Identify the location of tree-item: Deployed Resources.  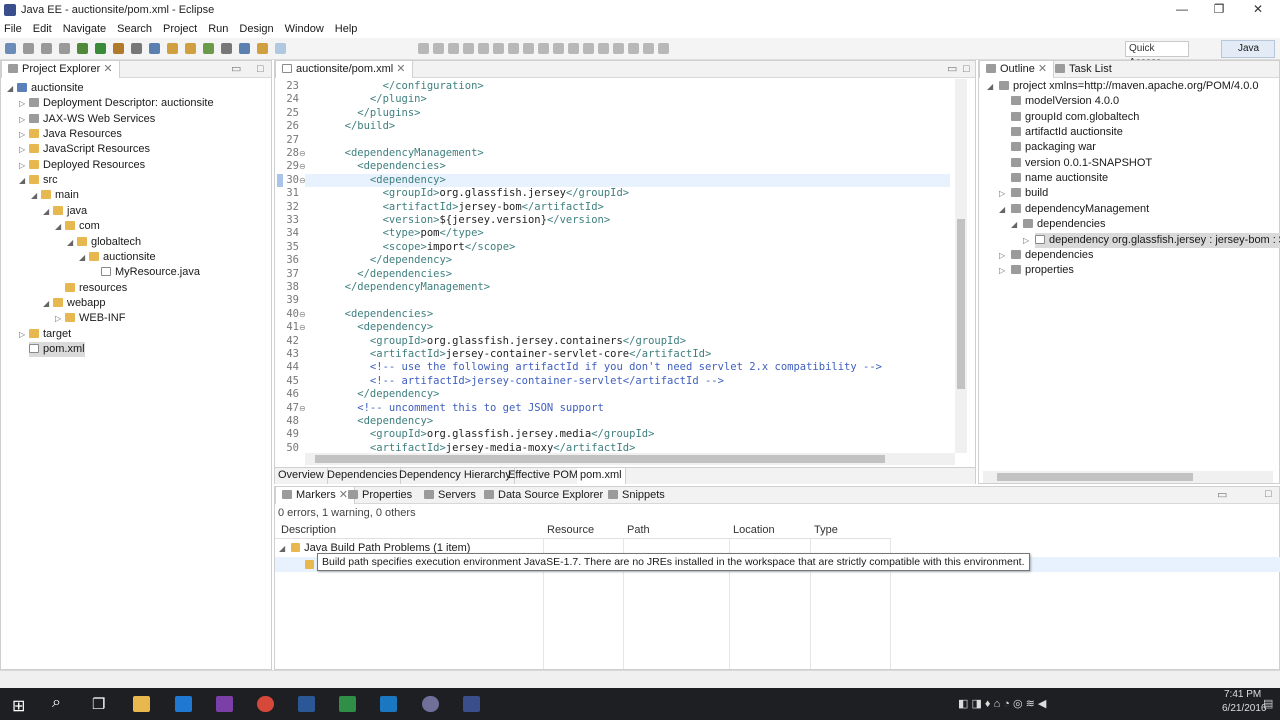
(87, 165).